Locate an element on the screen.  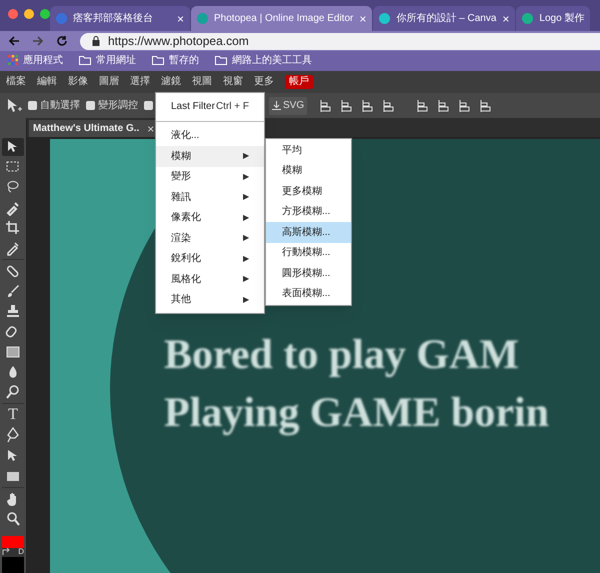
canvas-headline: Playing GAME borin is located at coordinates (357, 413).